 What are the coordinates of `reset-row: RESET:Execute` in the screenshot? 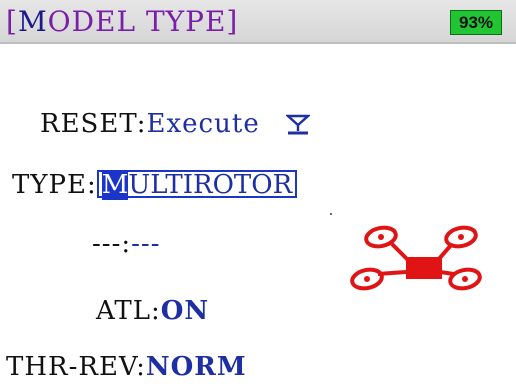 It's located at (150, 124).